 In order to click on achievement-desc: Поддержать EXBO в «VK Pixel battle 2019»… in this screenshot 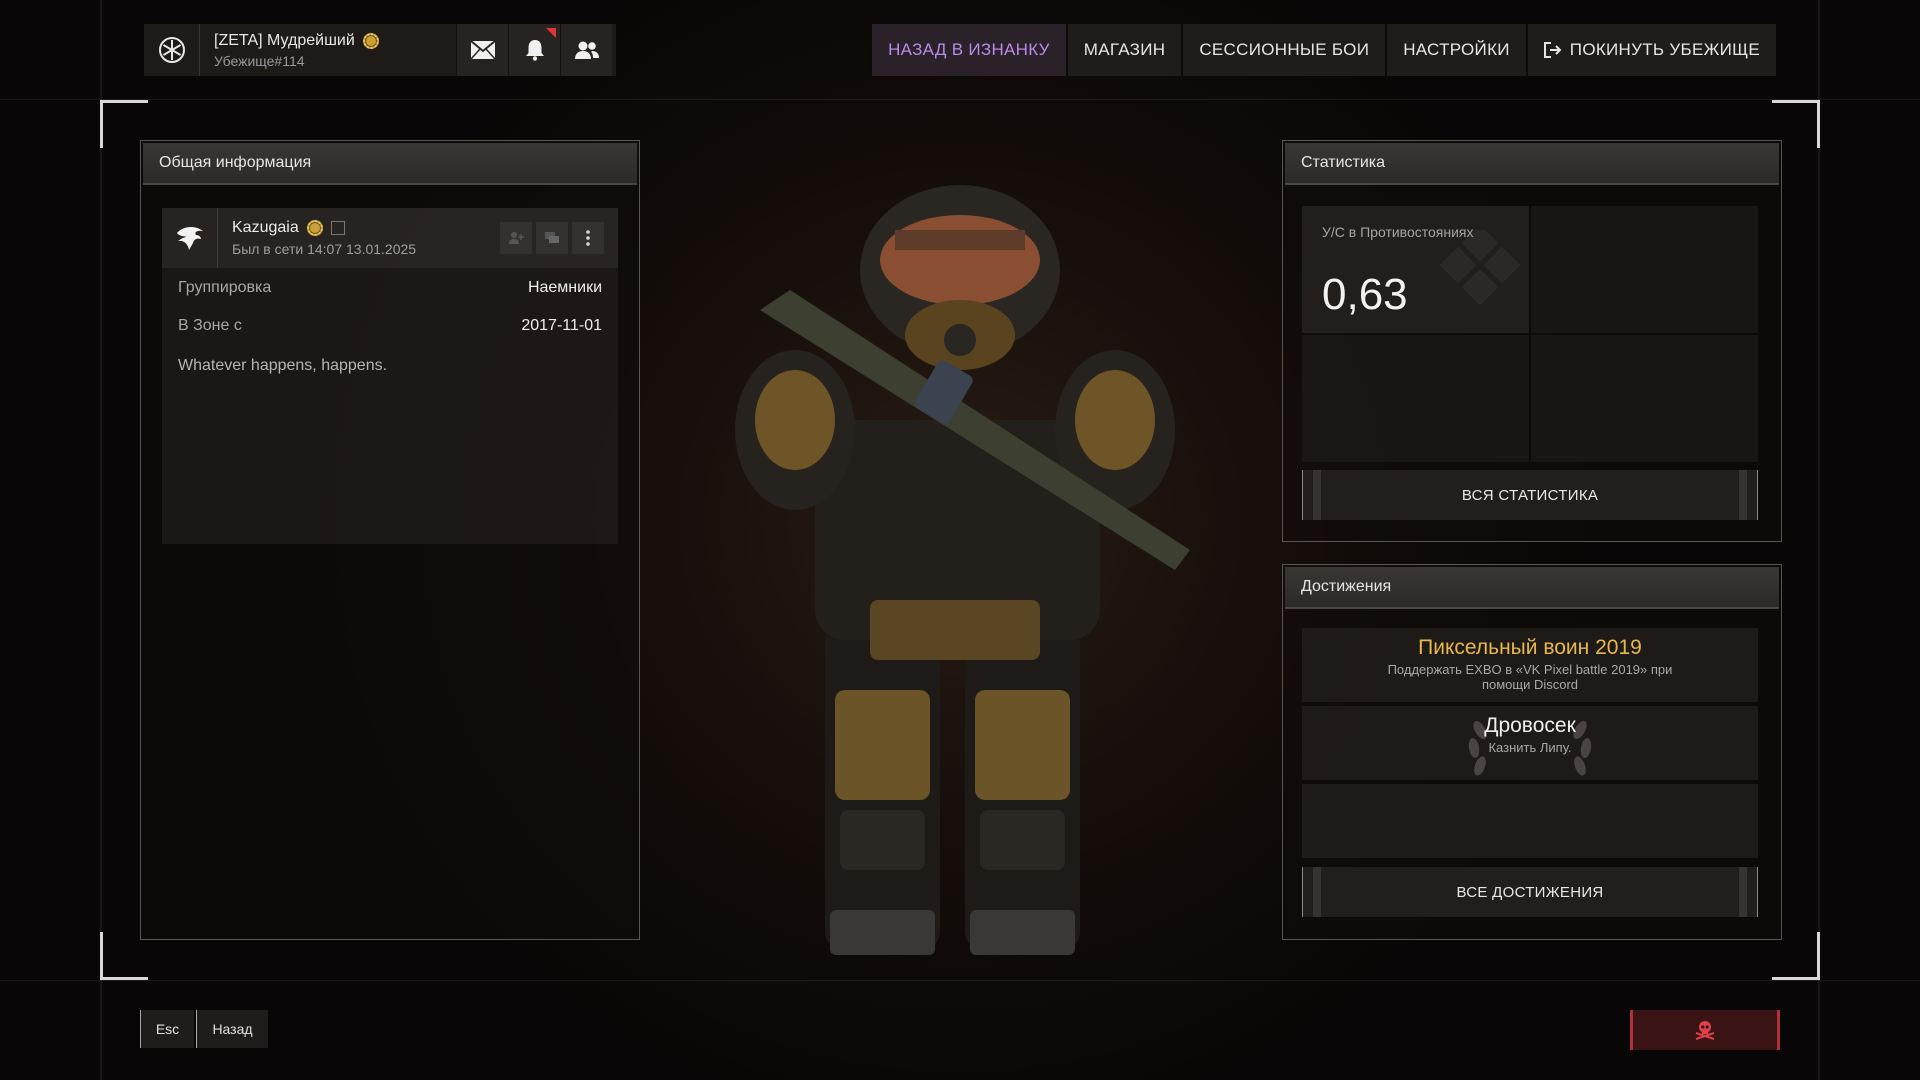, I will do `click(1530, 677)`.